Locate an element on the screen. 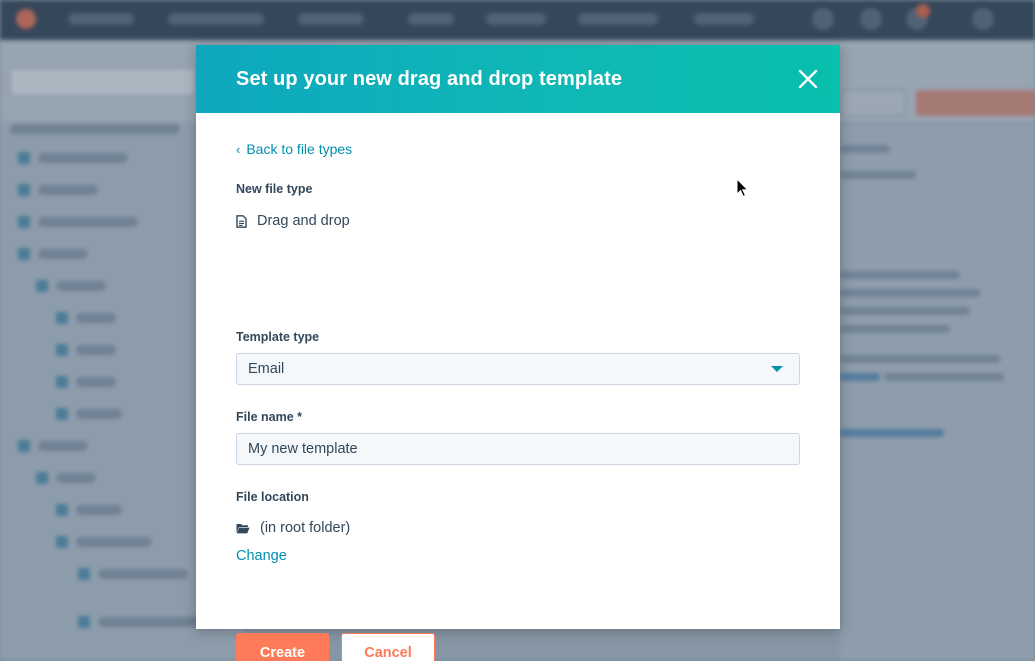 The height and width of the screenshot is (661, 1035). file-name-input is located at coordinates (518, 449).